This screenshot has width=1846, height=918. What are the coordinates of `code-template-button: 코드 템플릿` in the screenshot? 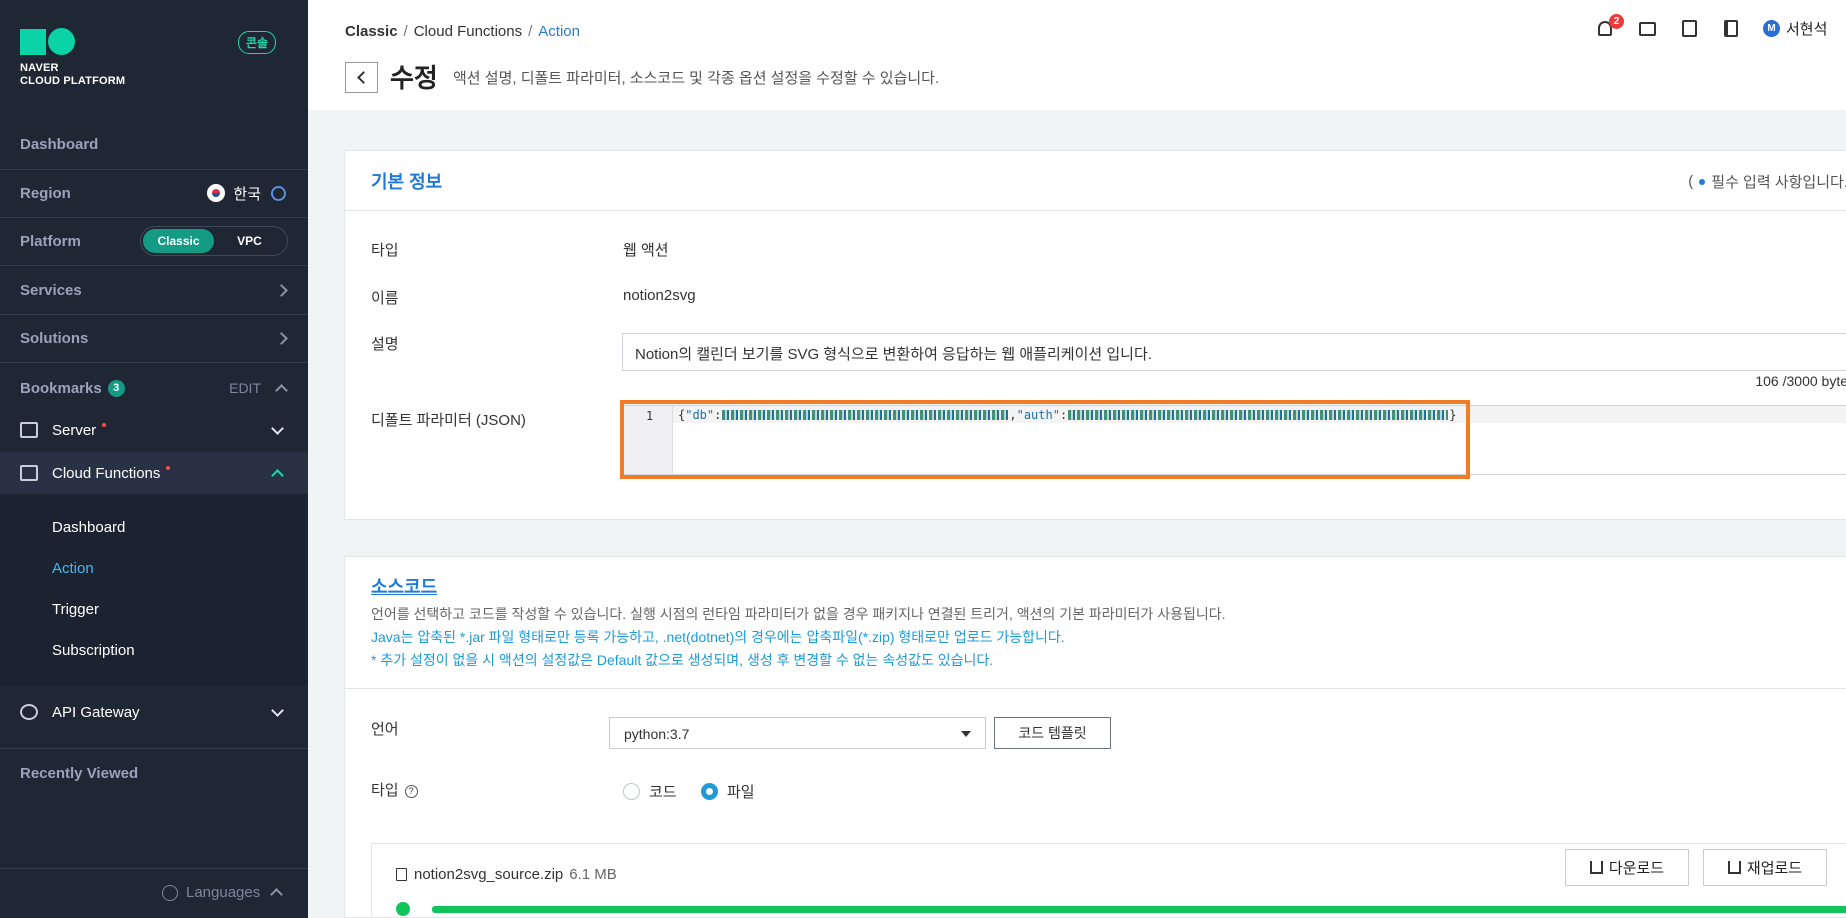 It's located at (1052, 733).